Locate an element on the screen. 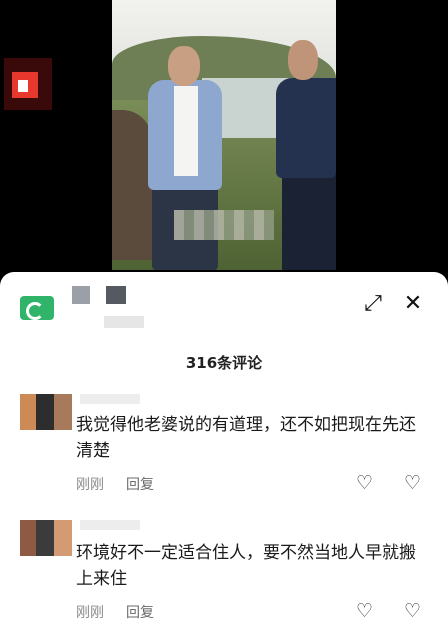  comment-count: 316条评论 is located at coordinates (224, 363).